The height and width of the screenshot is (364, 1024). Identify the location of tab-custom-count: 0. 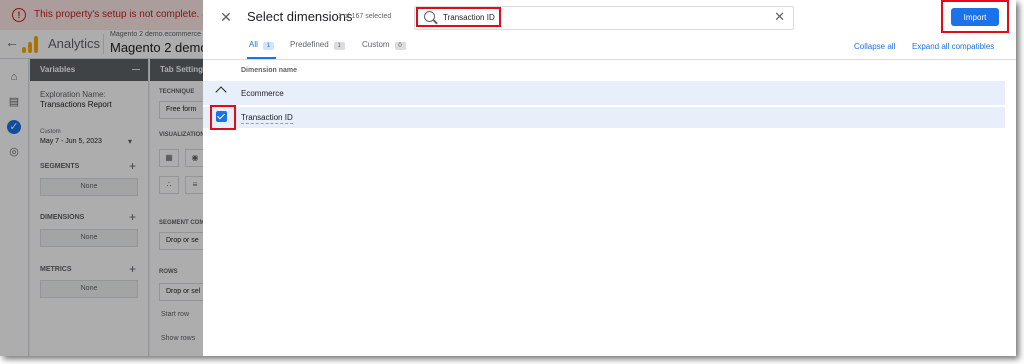
(400, 46).